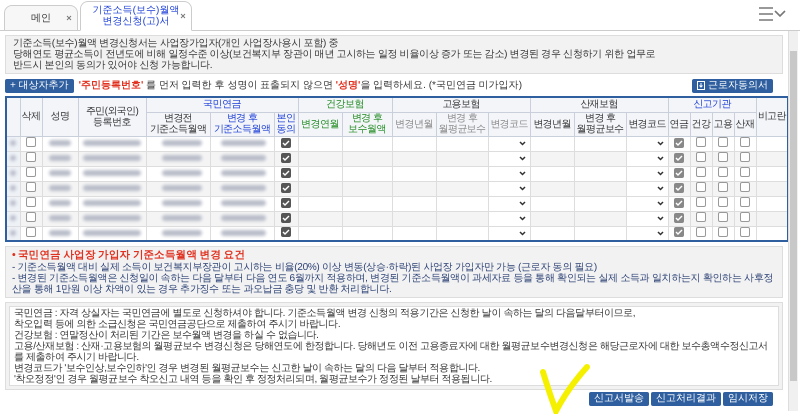  What do you see at coordinates (793, 221) in the screenshot?
I see `scrollbar` at bounding box center [793, 221].